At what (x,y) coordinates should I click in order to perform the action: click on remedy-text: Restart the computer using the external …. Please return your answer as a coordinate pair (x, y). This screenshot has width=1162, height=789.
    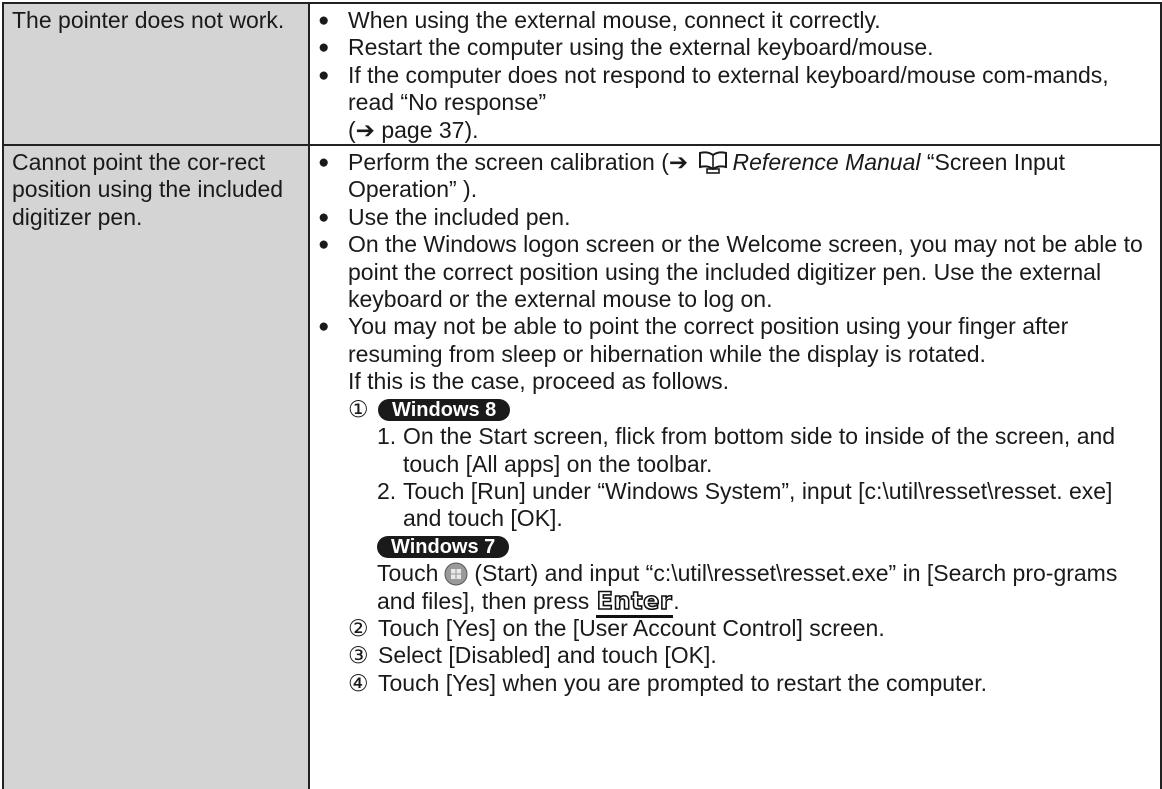
    Looking at the image, I should click on (641, 47).